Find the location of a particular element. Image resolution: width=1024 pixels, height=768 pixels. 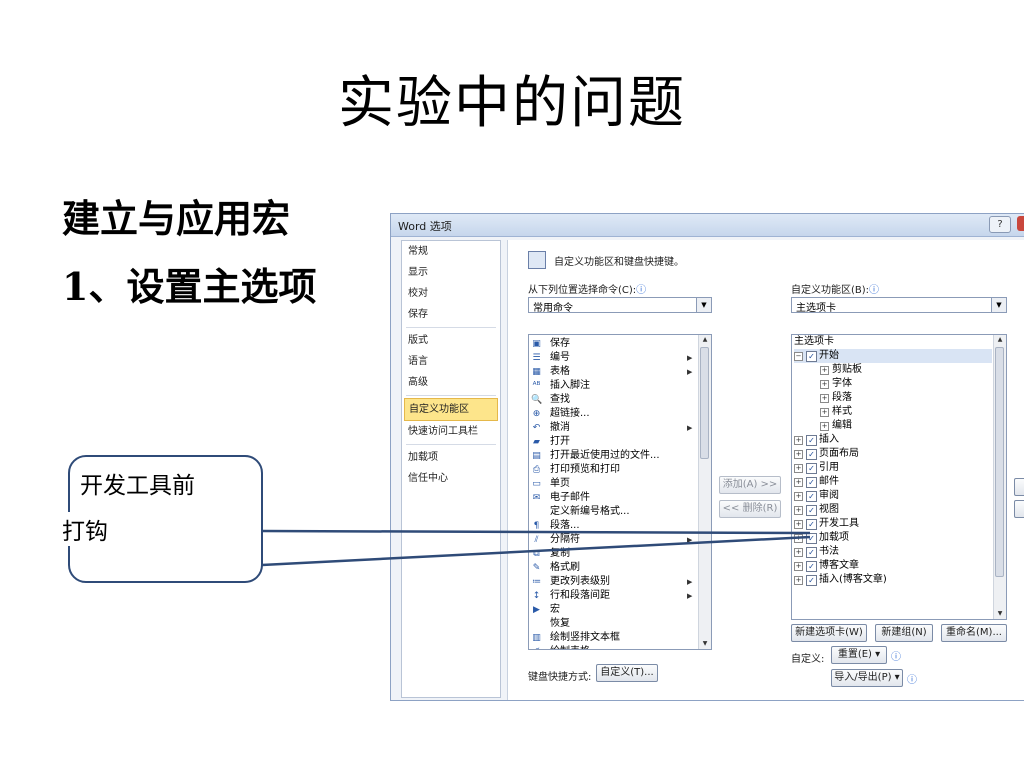

callout-line-top is located at coordinates (536, 532).